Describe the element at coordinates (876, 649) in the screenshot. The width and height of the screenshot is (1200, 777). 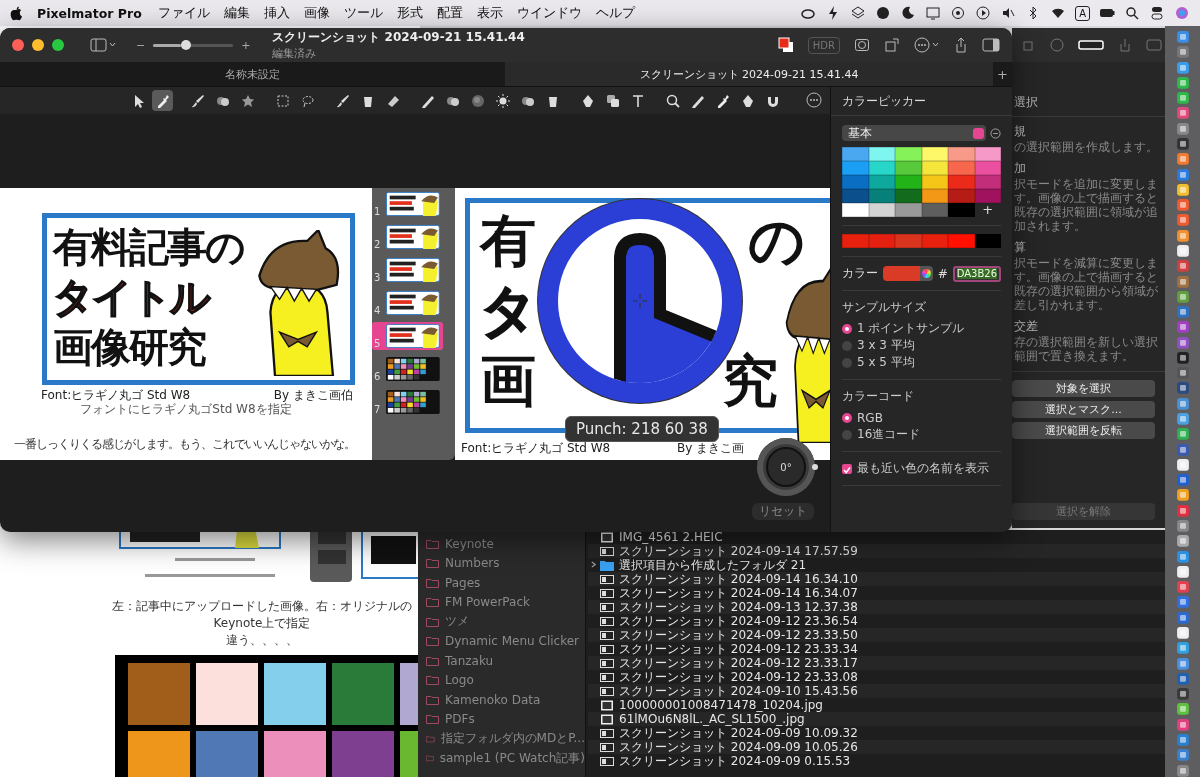
I see `file-row: スクリーンショット 2024-09-12 23.33.34` at that location.